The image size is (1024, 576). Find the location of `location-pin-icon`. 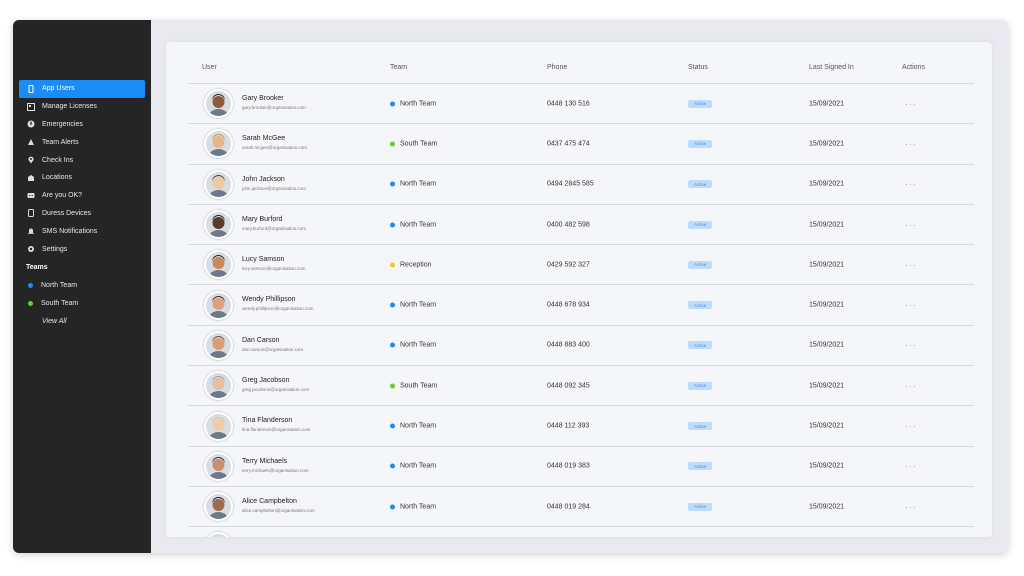

location-pin-icon is located at coordinates (31, 160).